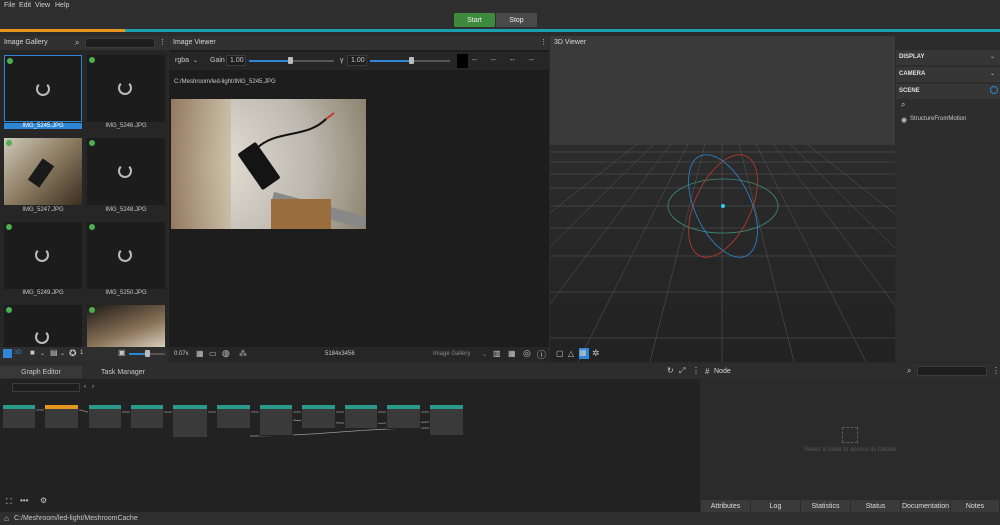 The height and width of the screenshot is (525, 1000). I want to click on tab-documentation: Documentation, so click(926, 506).